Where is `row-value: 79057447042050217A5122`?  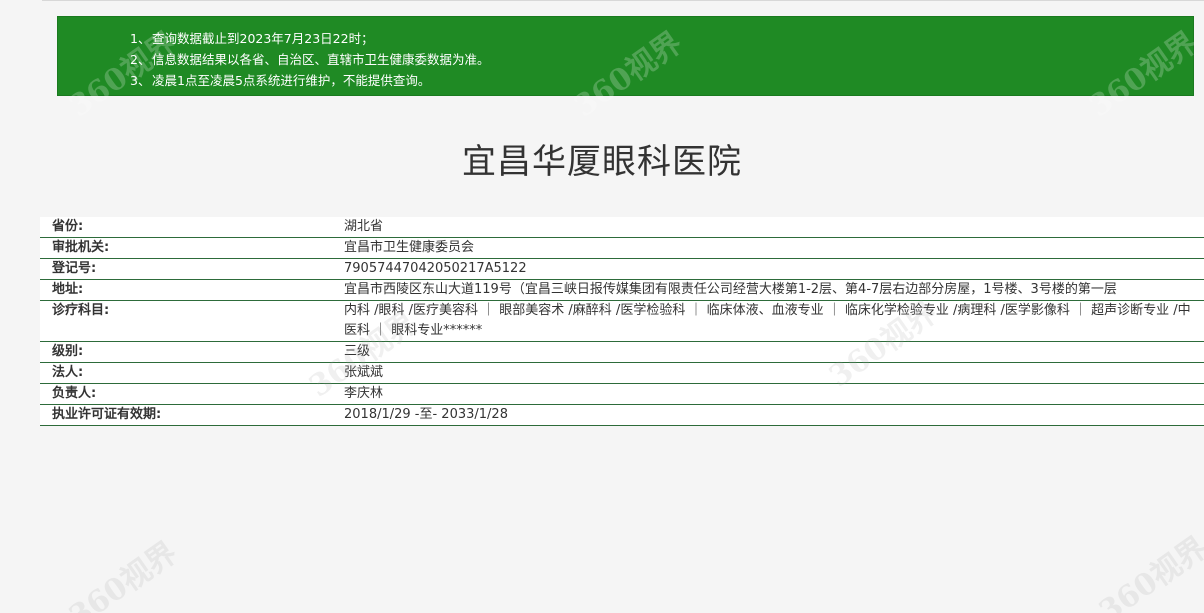 row-value: 79057447042050217A5122 is located at coordinates (435, 268).